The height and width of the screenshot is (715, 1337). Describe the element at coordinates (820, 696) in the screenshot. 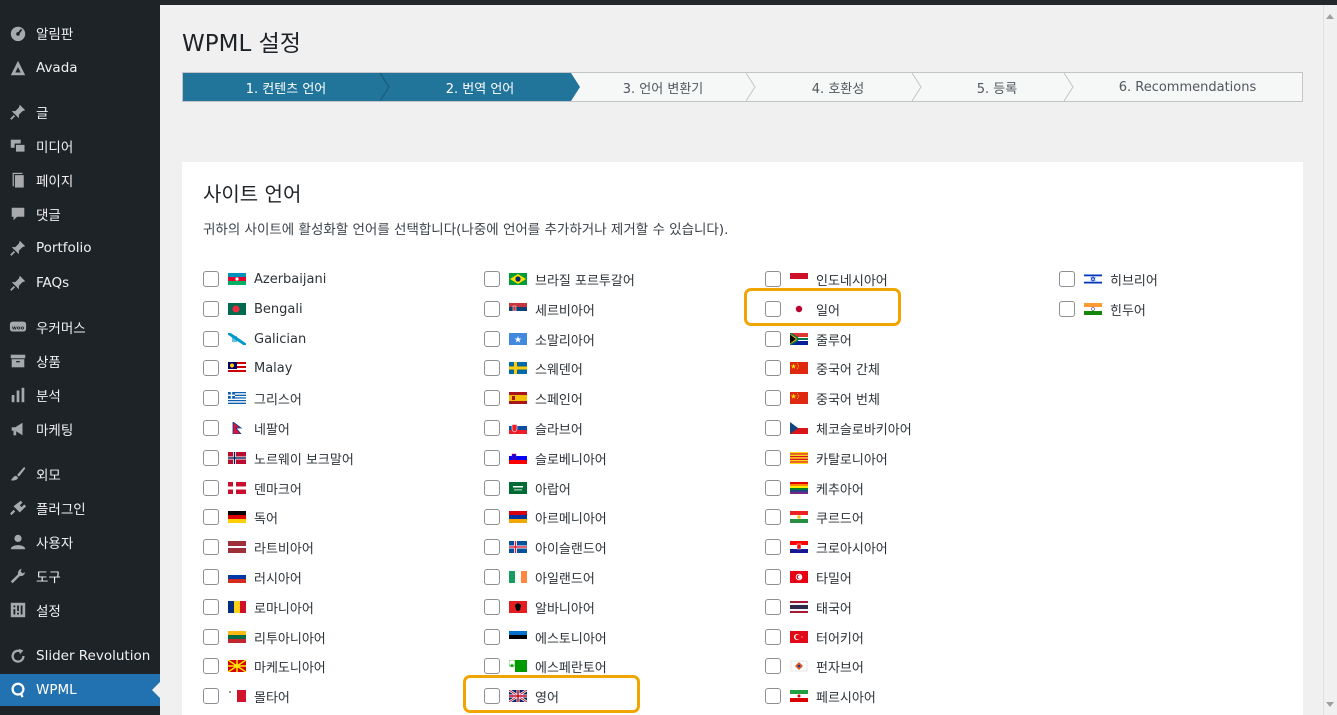

I see `language-option-ir: 페르시아어` at that location.